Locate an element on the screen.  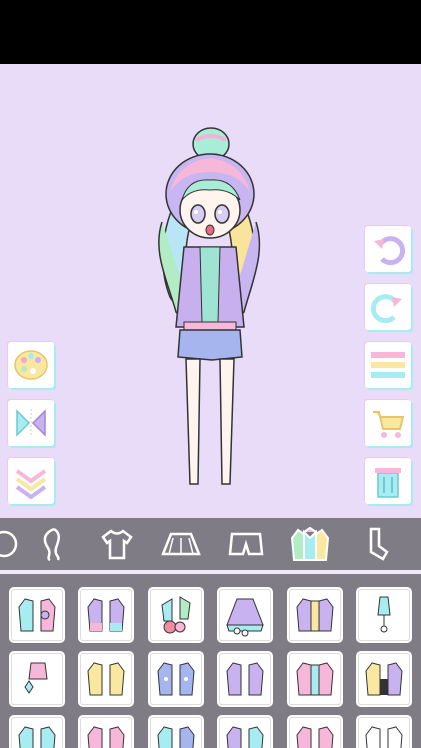
menu-icon is located at coordinates (388, 365).